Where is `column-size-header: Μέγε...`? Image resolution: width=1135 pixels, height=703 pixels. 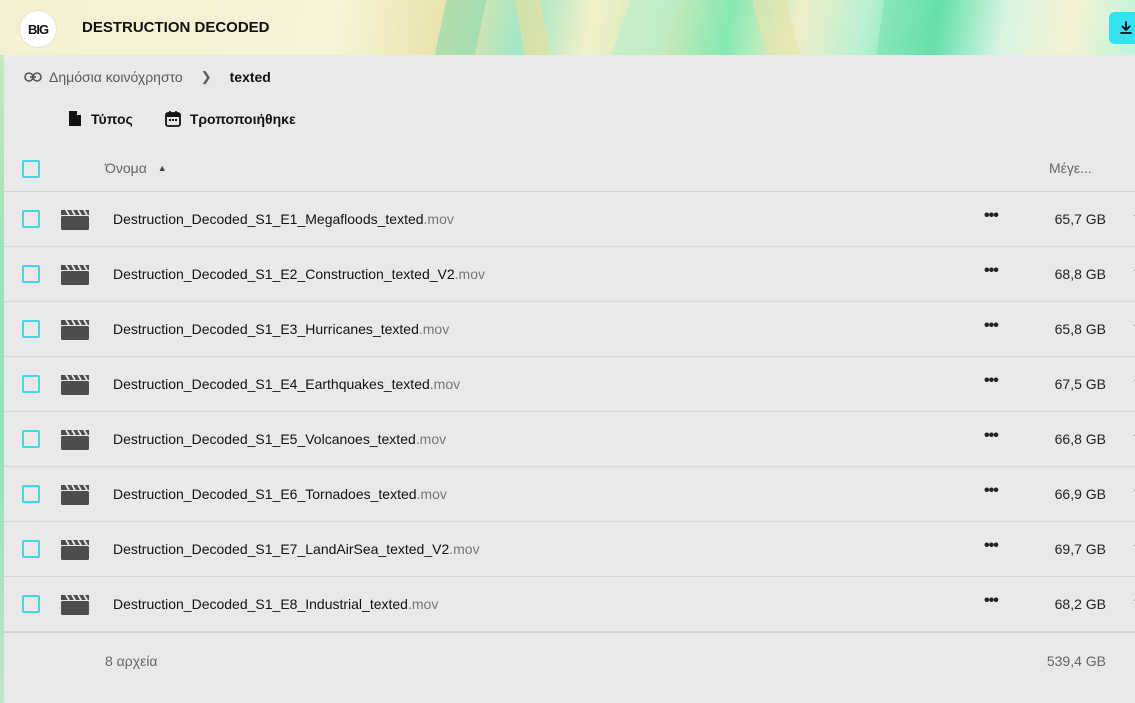
column-size-header: Μέγε... is located at coordinates (1070, 168).